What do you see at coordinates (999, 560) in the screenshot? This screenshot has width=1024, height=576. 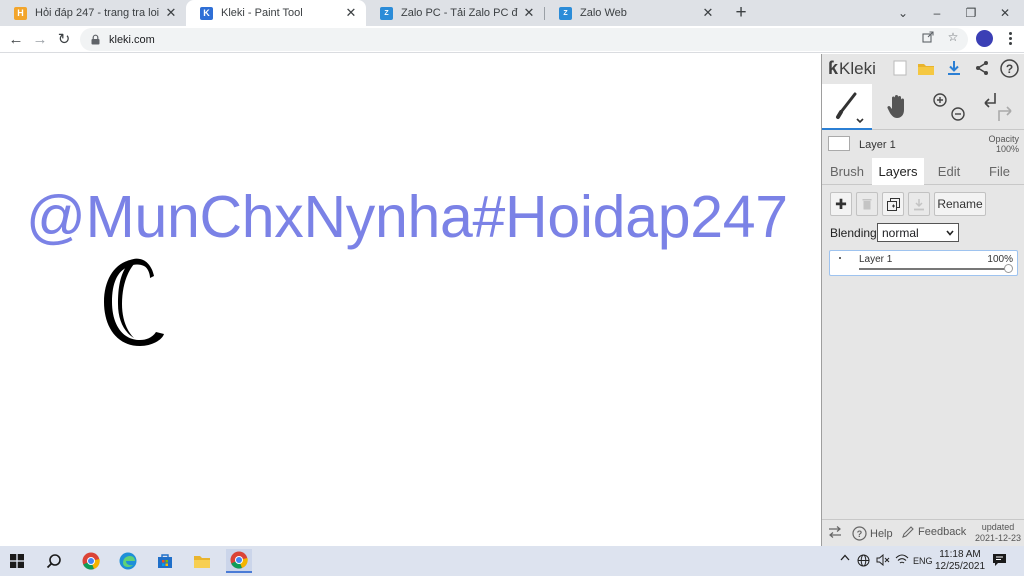 I see `notifications-icon` at bounding box center [999, 560].